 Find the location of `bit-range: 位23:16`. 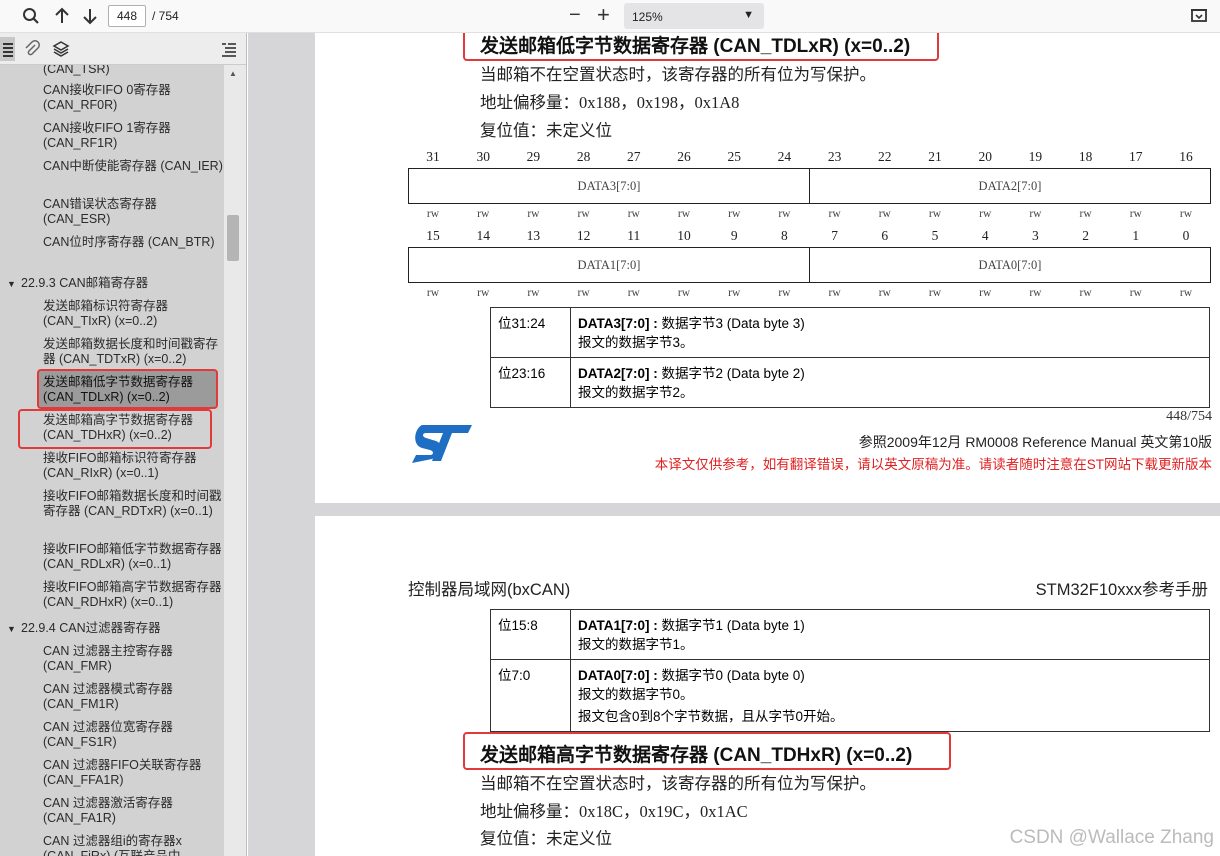

bit-range: 位23:16 is located at coordinates (530, 382).